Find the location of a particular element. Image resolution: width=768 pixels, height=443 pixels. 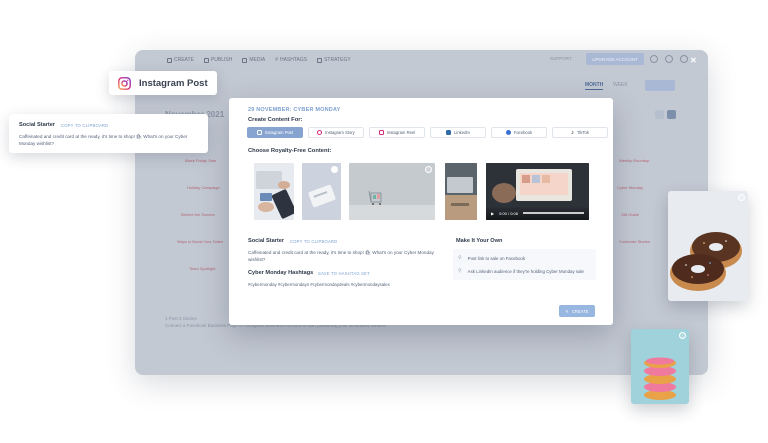

video-progress is located at coordinates (553, 213).